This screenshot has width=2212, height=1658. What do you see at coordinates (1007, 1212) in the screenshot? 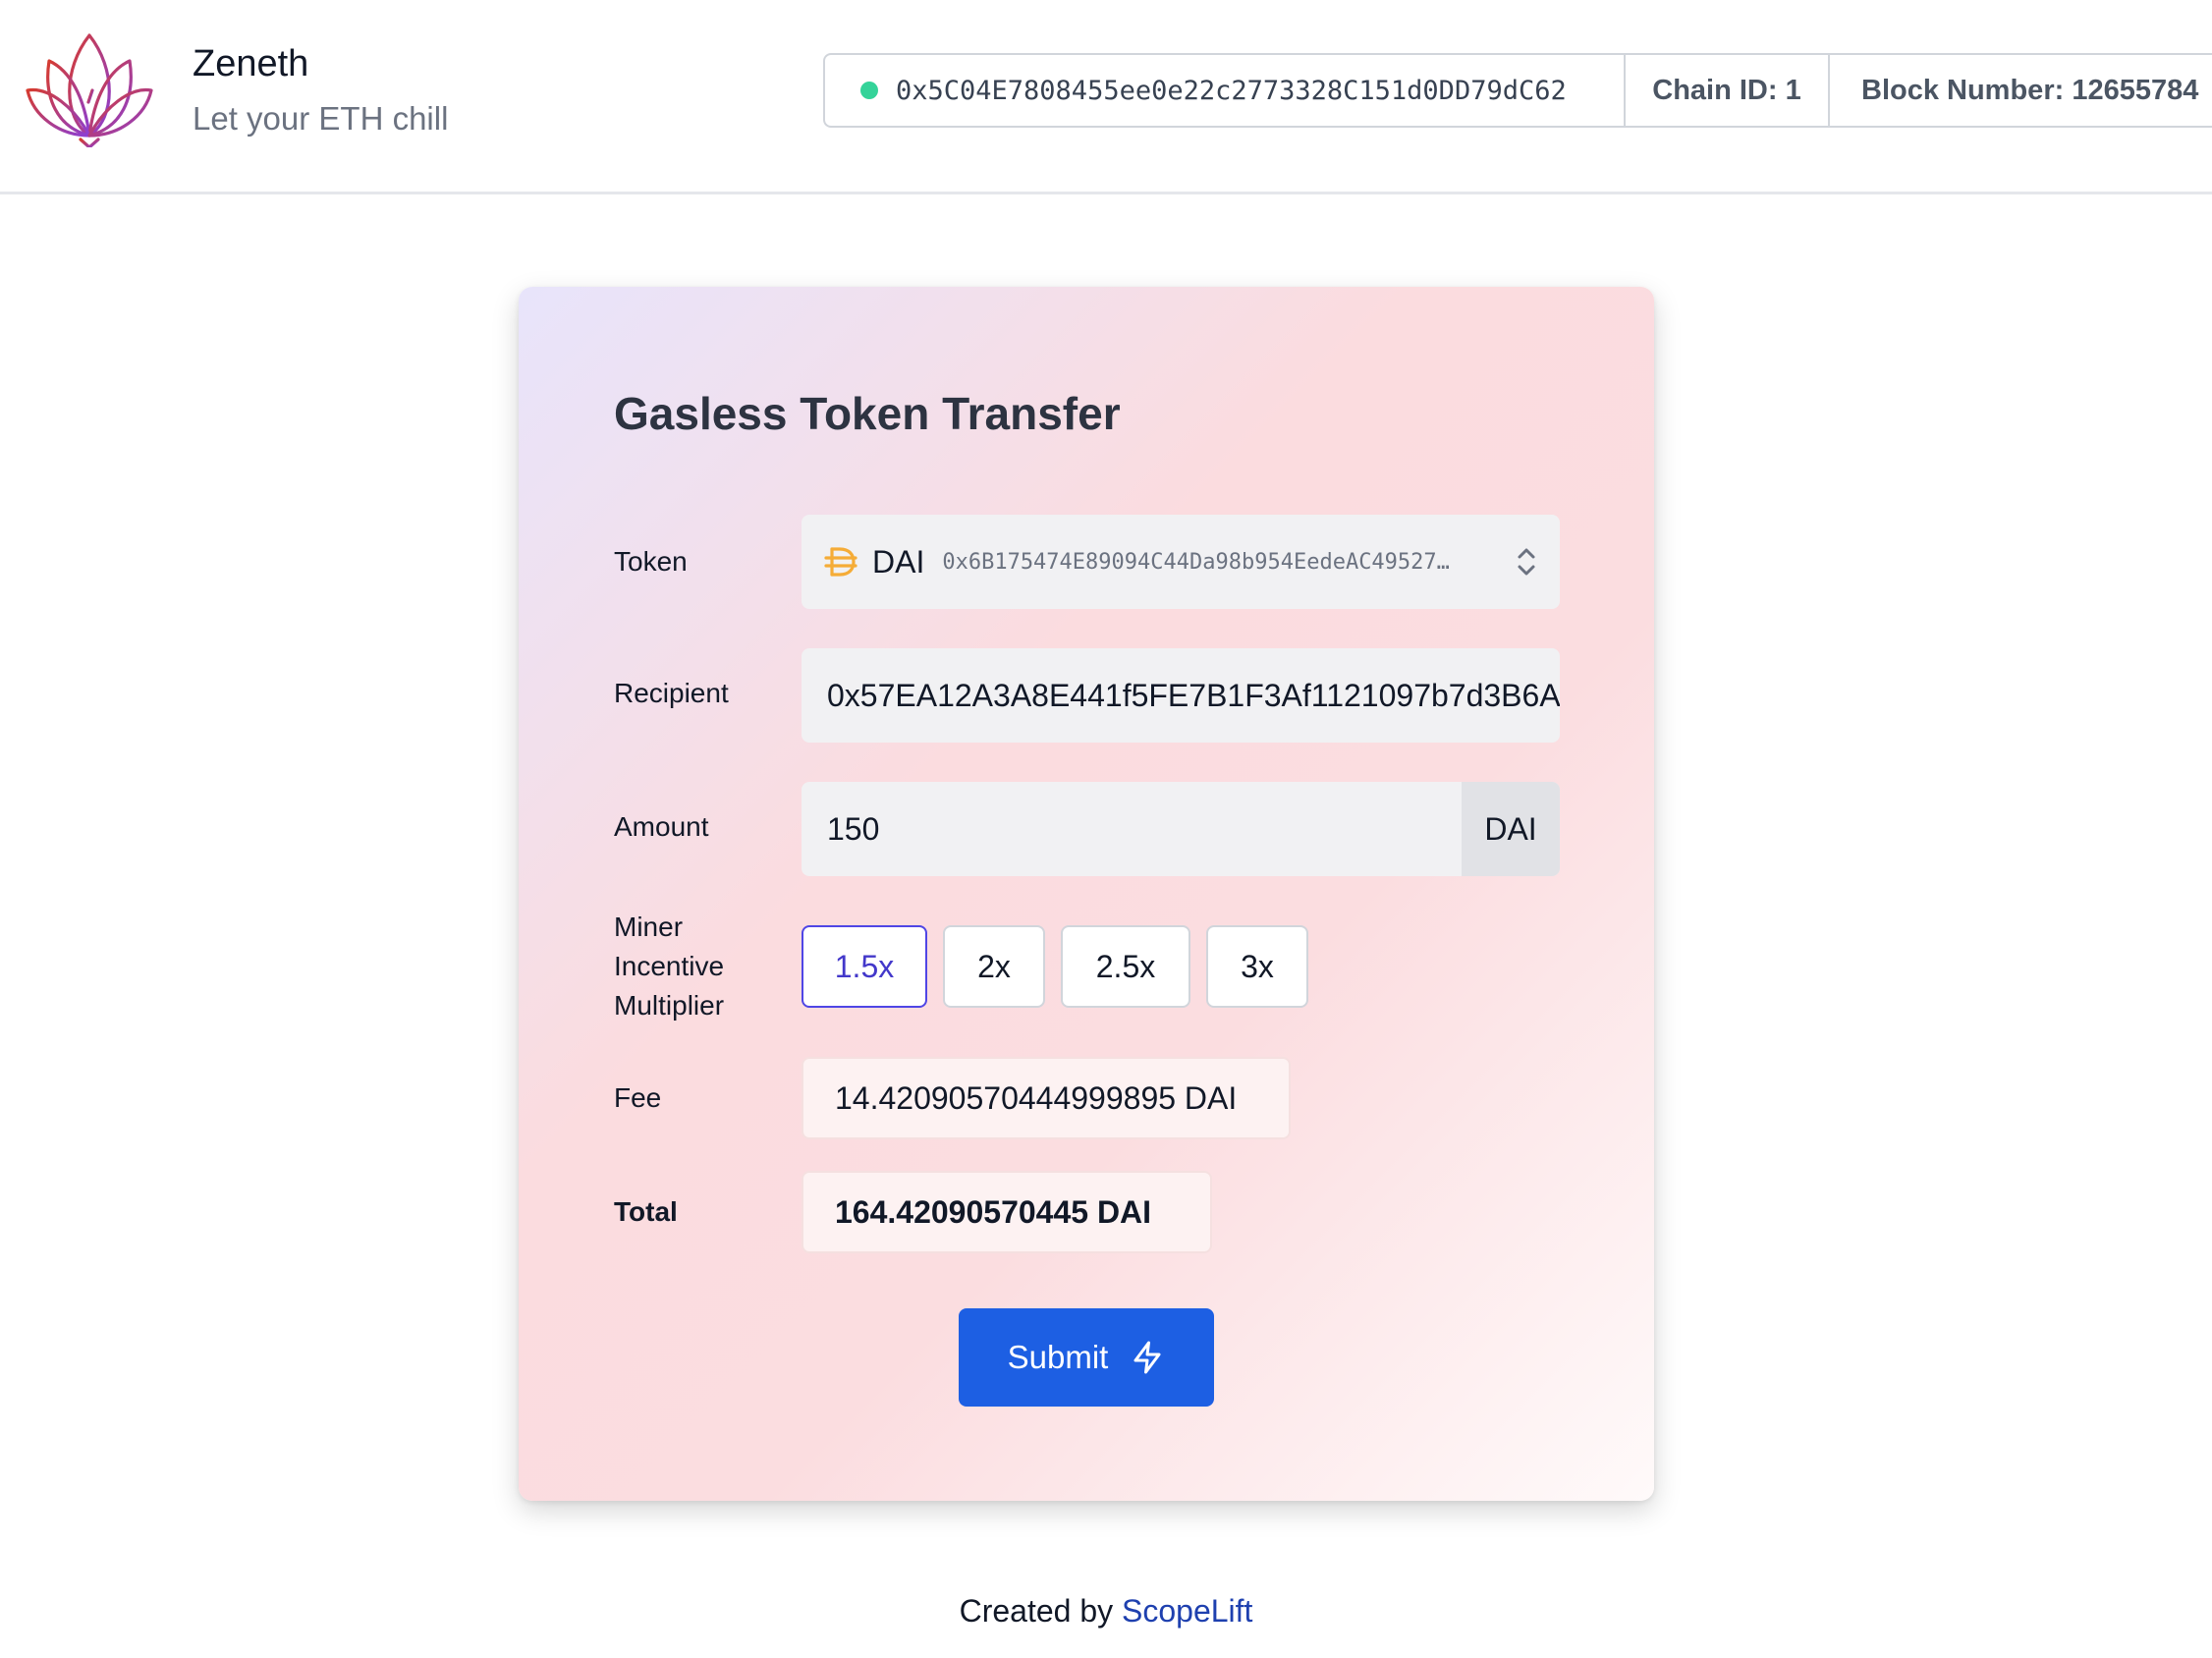
I see `total-value: 164.42090570445 DAI` at bounding box center [1007, 1212].